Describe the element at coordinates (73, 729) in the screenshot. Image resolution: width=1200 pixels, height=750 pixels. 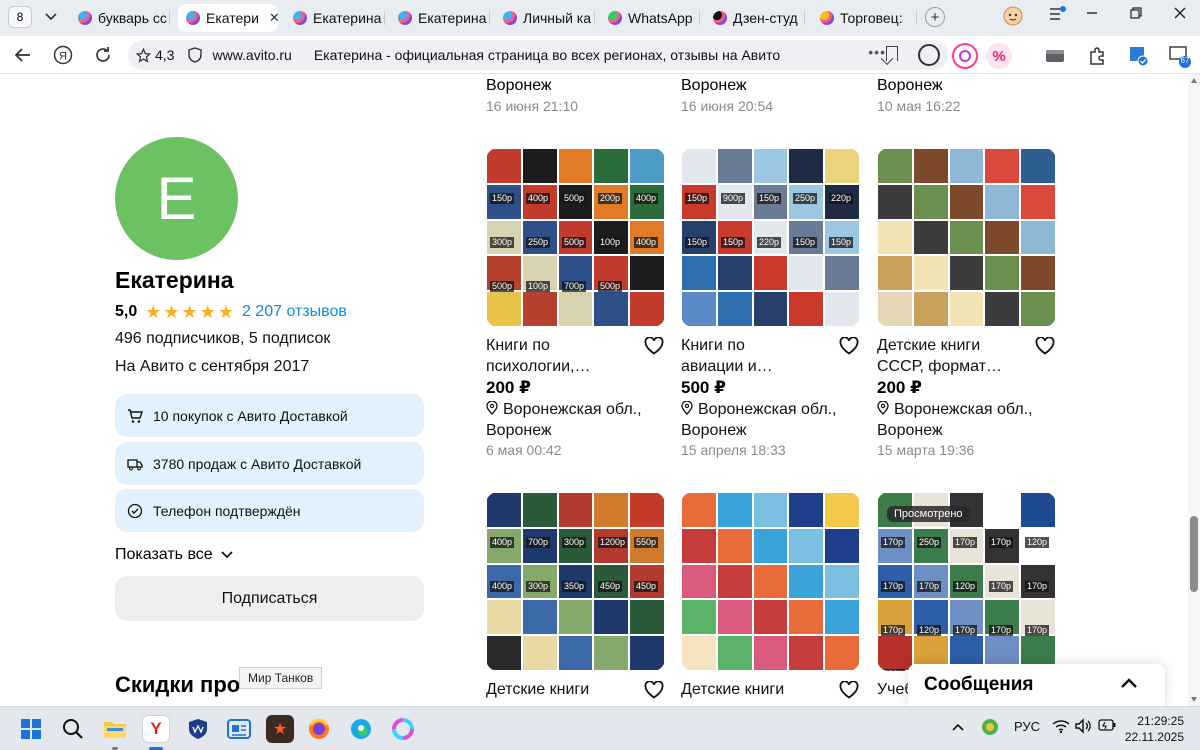
I see `search-icon` at that location.